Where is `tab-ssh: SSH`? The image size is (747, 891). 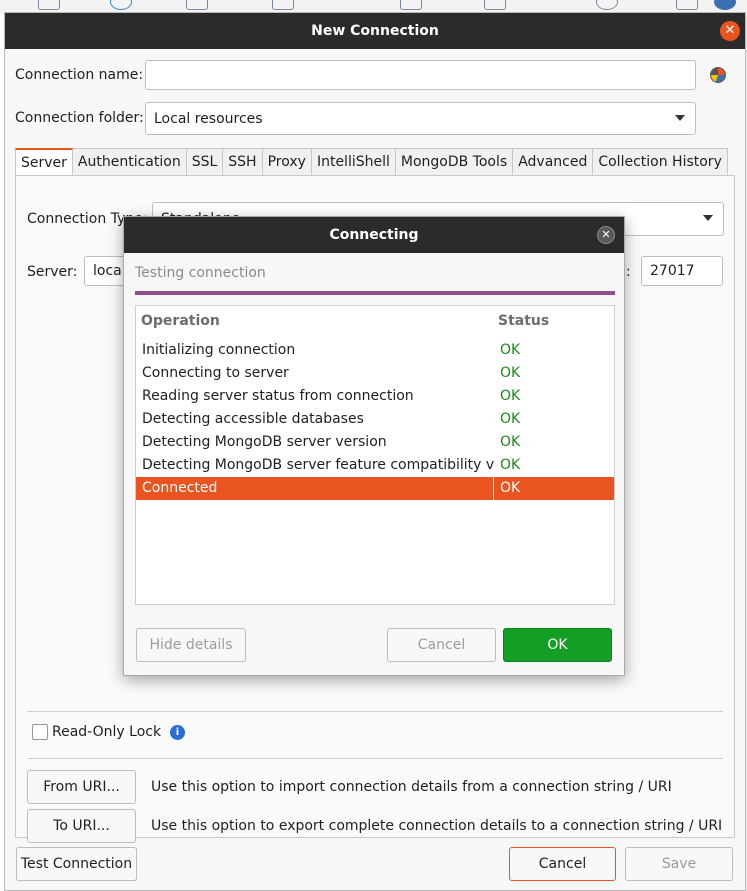
tab-ssh: SSH is located at coordinates (243, 162).